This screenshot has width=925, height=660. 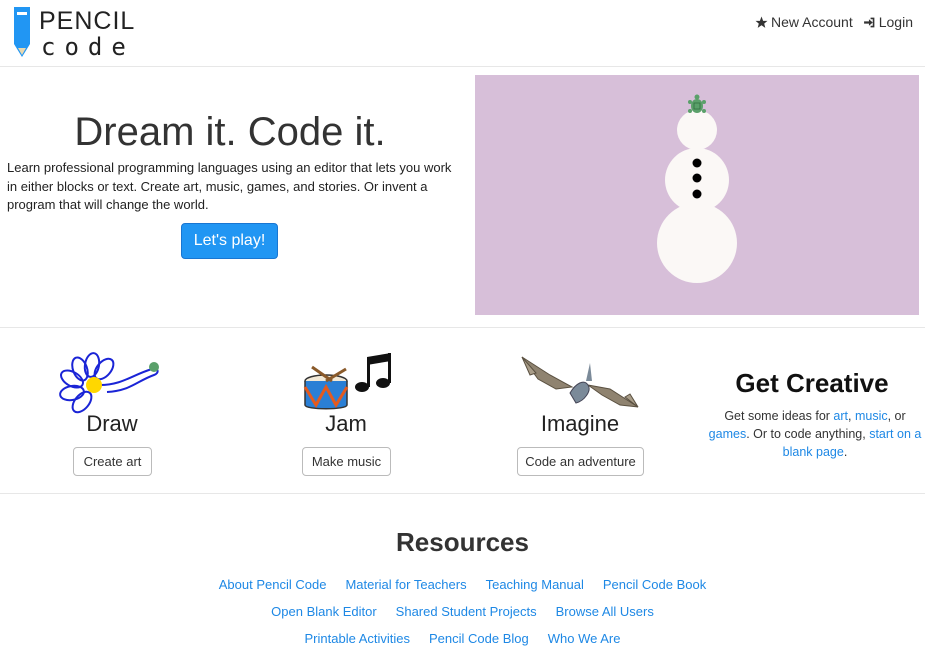 What do you see at coordinates (230, 132) in the screenshot?
I see `hero-title: Dream it. Code it.` at bounding box center [230, 132].